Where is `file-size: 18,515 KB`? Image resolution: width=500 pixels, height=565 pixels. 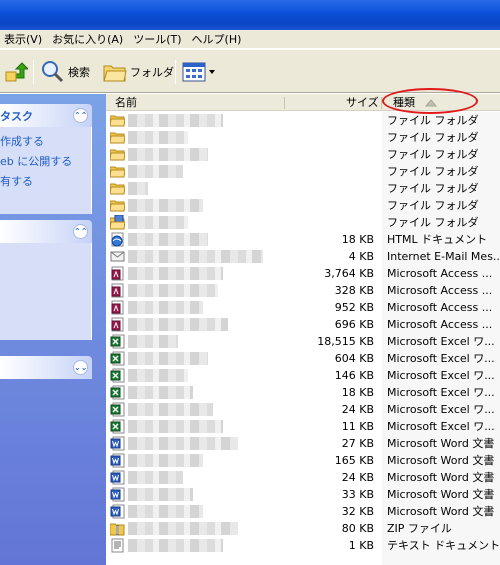
file-size: 18,515 KB is located at coordinates (345, 341).